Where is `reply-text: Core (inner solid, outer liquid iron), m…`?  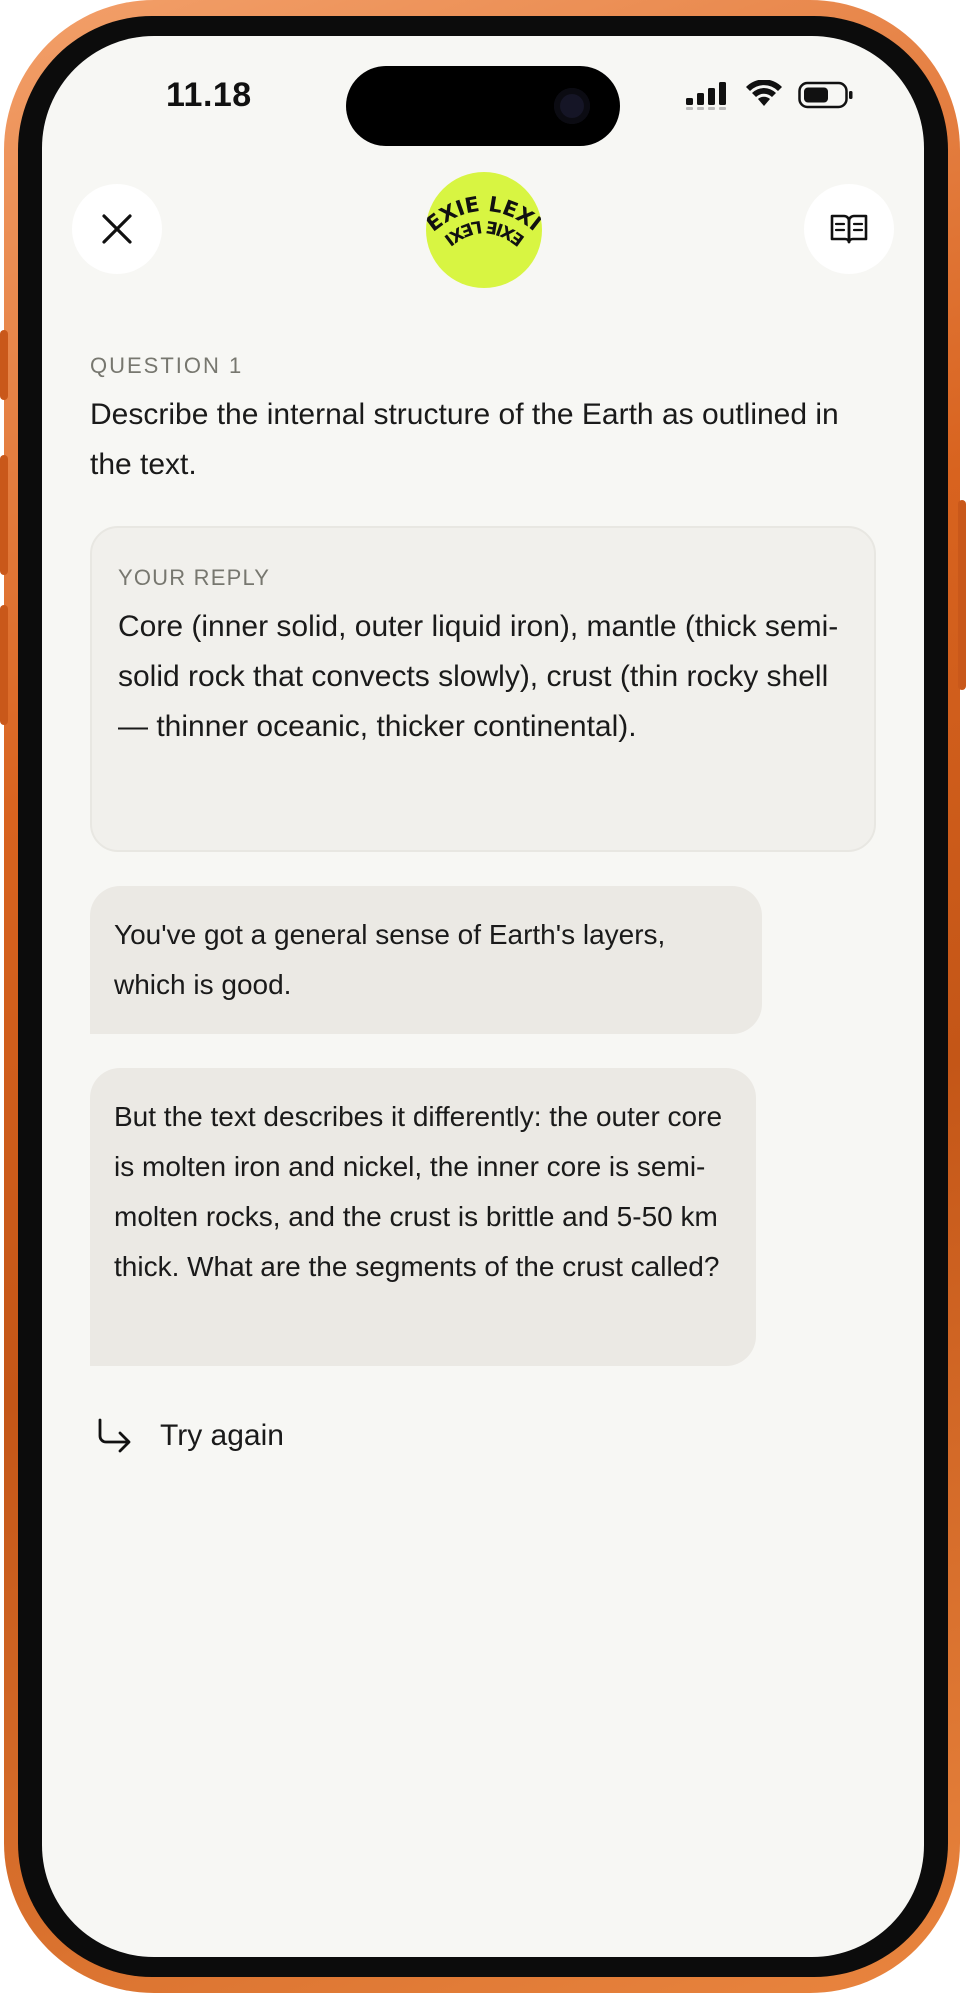
reply-text: Core (inner solid, outer liquid iron), m… is located at coordinates (478, 676).